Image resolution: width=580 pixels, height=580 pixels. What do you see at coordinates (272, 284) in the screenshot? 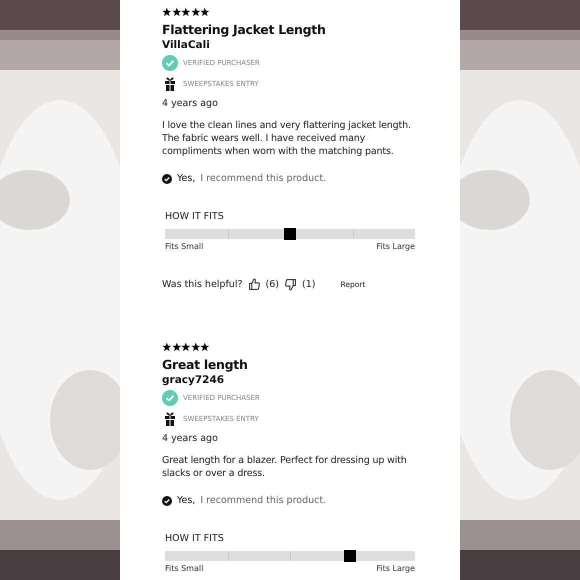
I see `helpful-count: (6)` at bounding box center [272, 284].